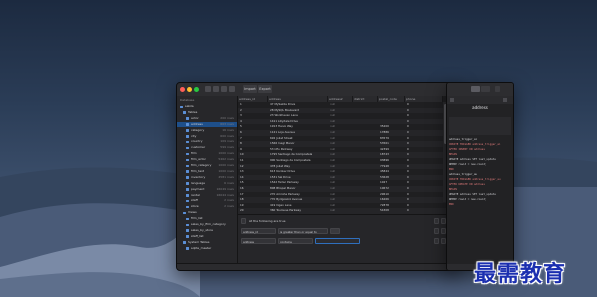 This screenshot has height=297, width=597. I want to click on import-button: Import, so click(250, 89).